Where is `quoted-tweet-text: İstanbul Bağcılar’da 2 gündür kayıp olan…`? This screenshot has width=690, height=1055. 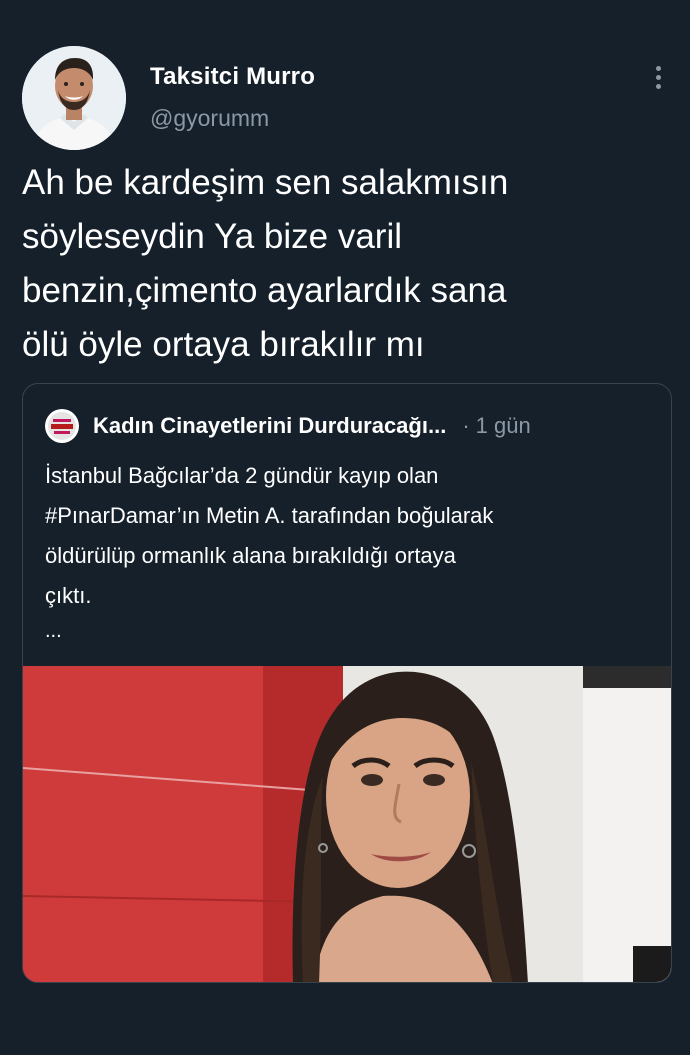 quoted-tweet-text: İstanbul Bağcılar’da 2 gündür kayıp olan… is located at coordinates (269, 535).